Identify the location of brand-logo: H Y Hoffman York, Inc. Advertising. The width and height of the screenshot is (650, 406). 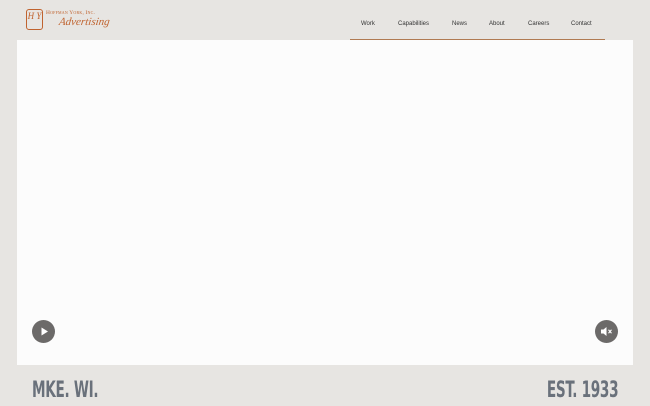
(68, 20).